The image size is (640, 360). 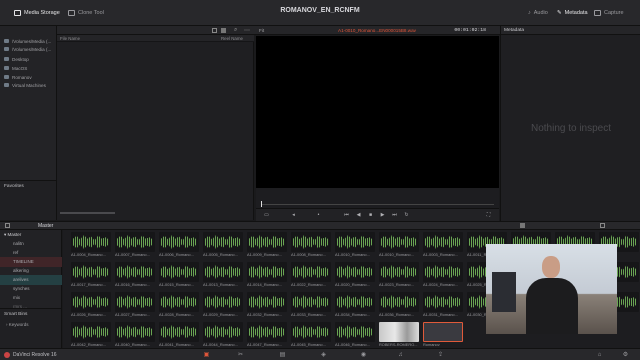 What do you see at coordinates (7, 225) in the screenshot?
I see `bin-list-icon` at bounding box center [7, 225].